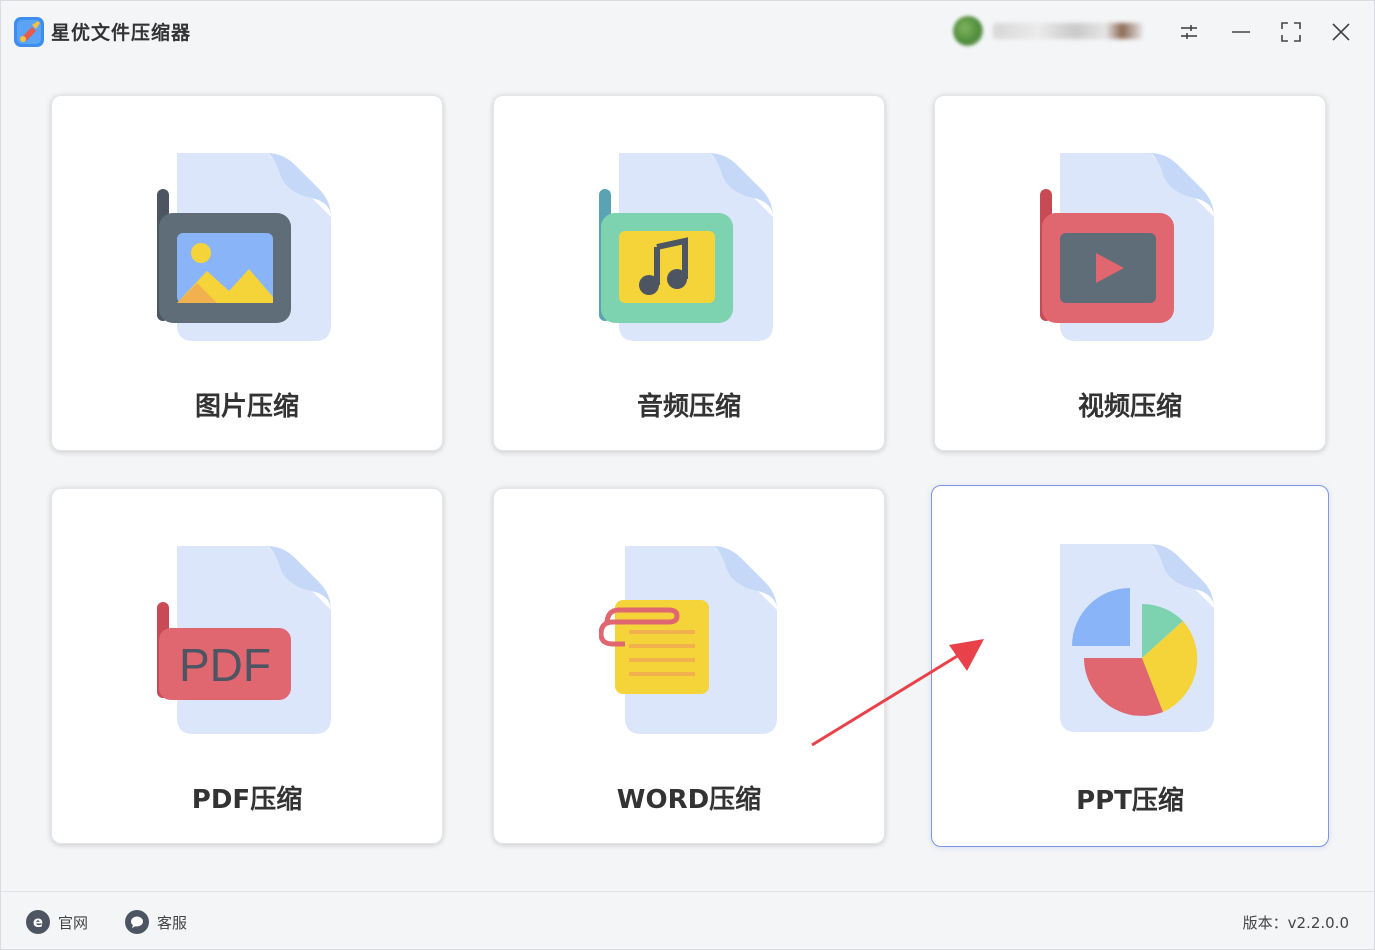 This screenshot has height=950, width=1375. What do you see at coordinates (1127, 247) in the screenshot?
I see `video-file-icon` at bounding box center [1127, 247].